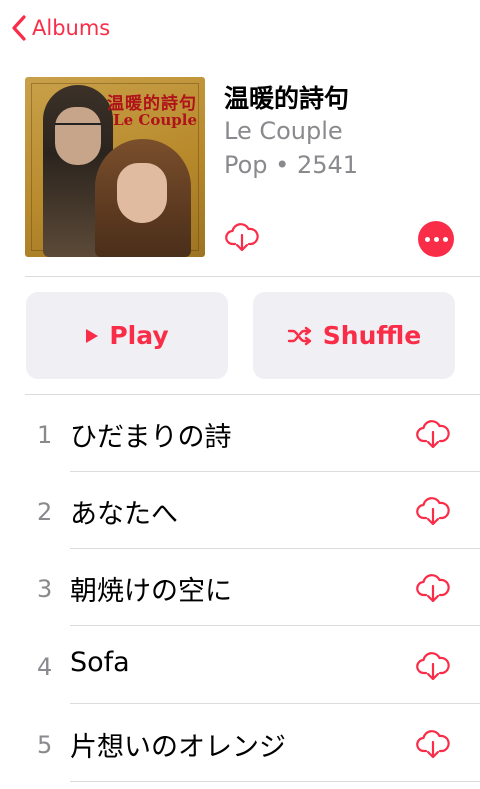 Image resolution: width=480 pixels, height=789 pixels. I want to click on track-row: 1 ひだまりの詩, so click(240, 433).